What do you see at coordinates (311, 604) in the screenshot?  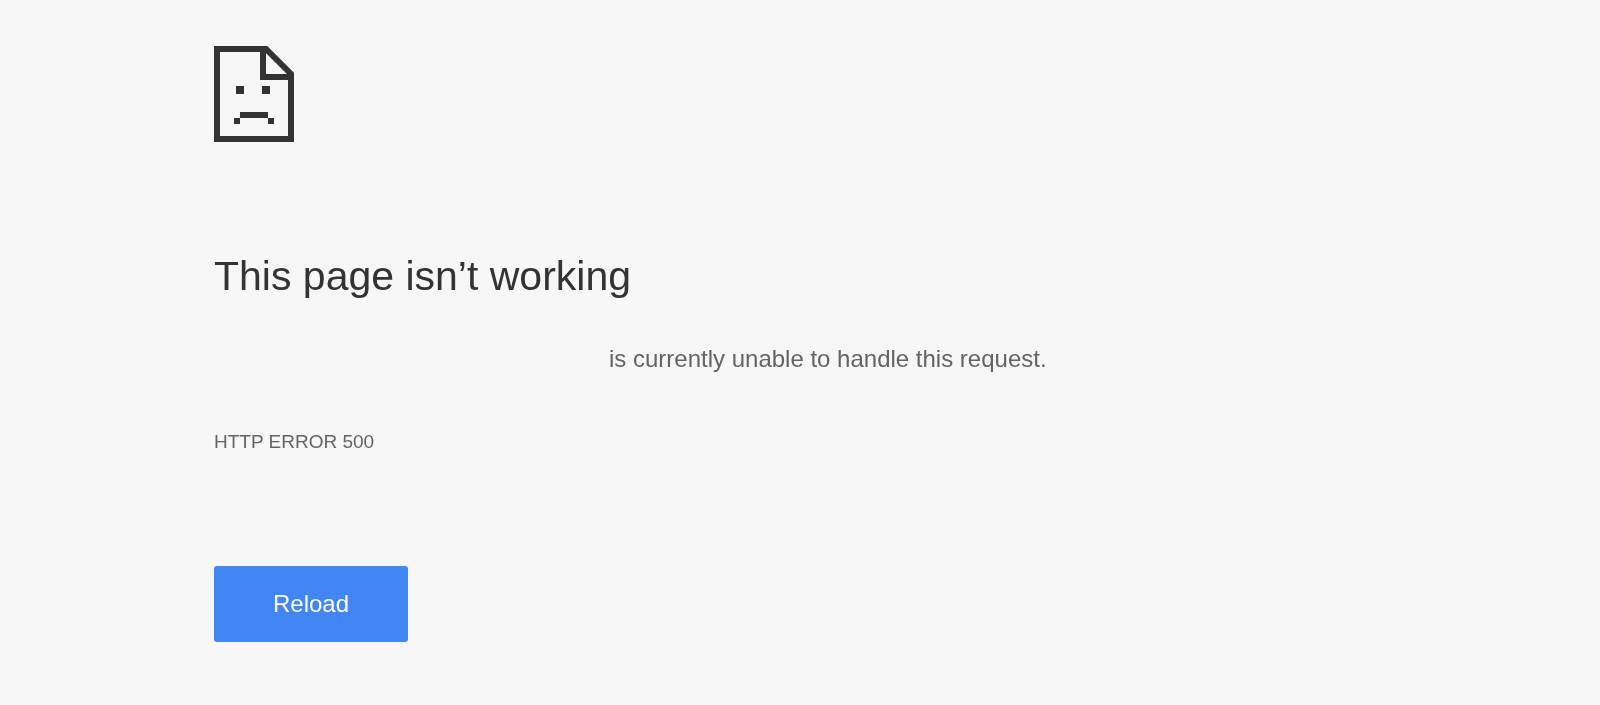 I see `reload-button: Reload` at bounding box center [311, 604].